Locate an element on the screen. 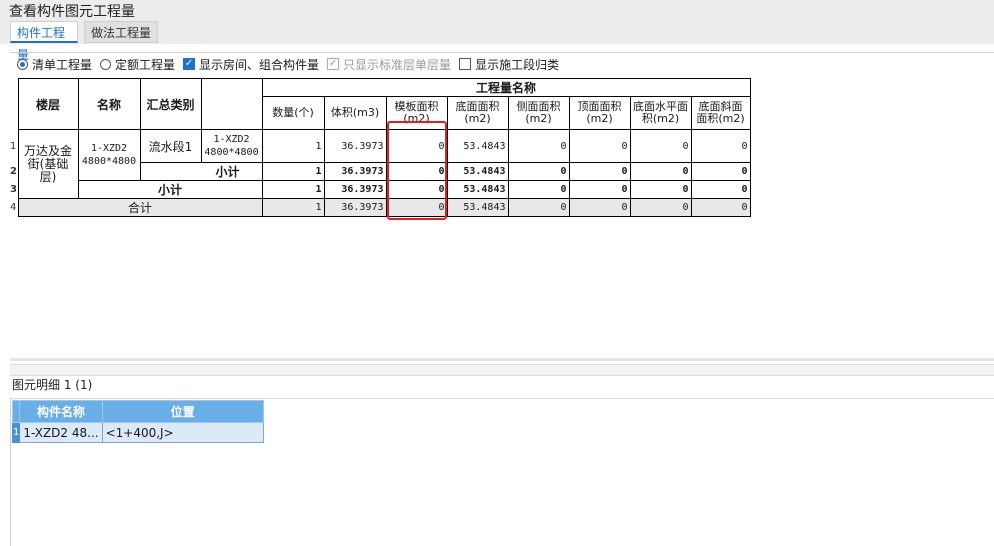 This screenshot has width=994, height=546. checkbox-empty-icon is located at coordinates (465, 64).